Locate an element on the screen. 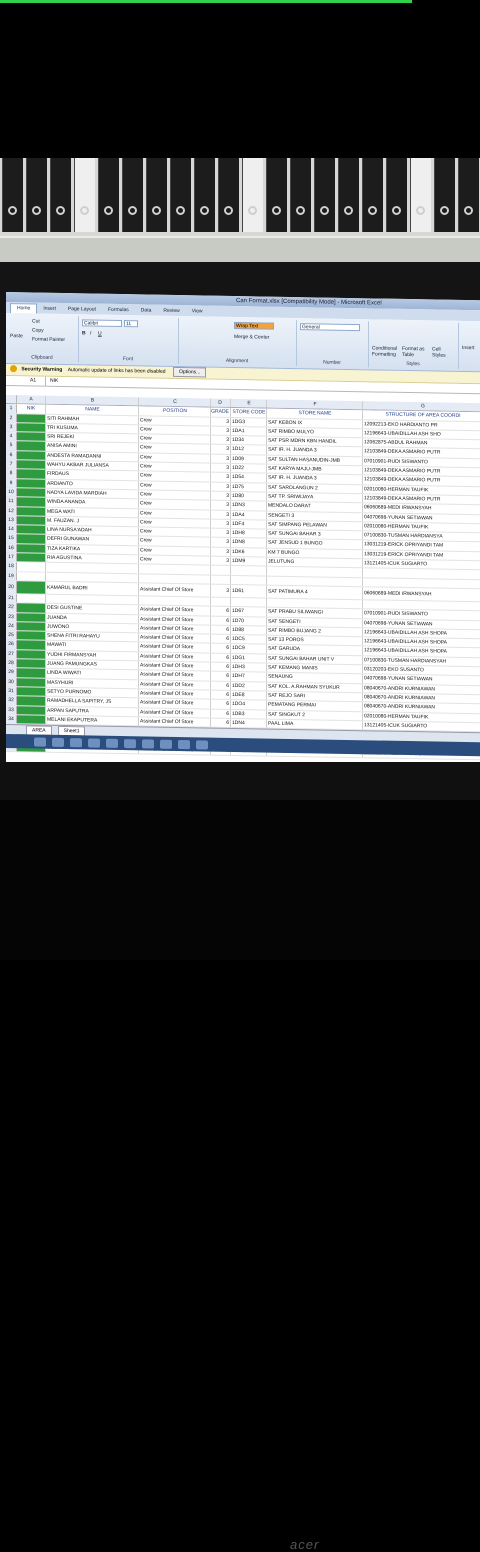 The image size is (480, 1552). name-cell: KAMARUL BADRI is located at coordinates (92, 588).